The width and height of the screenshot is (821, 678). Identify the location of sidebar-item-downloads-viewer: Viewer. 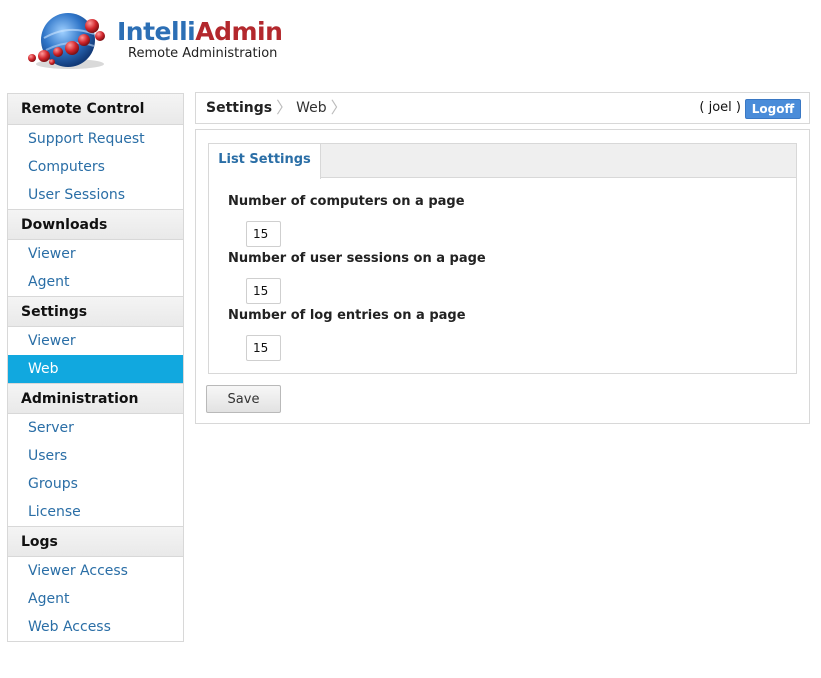
(95, 254).